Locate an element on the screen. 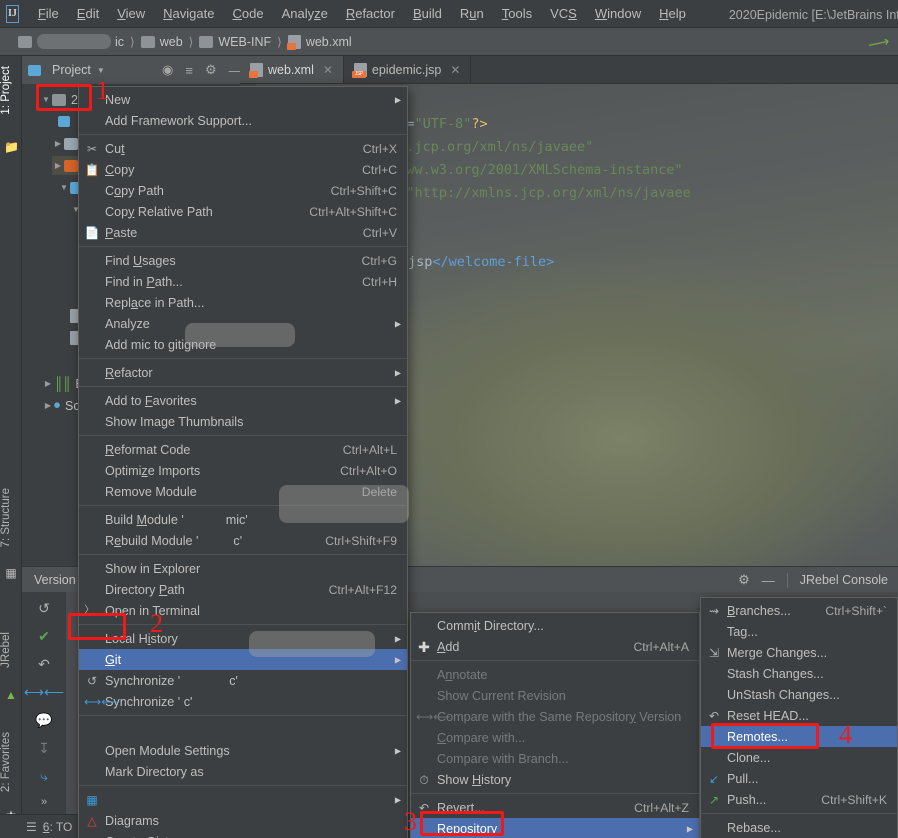  menu-item-add-to-gitignore: Add mic to gitignore is located at coordinates (243, 344).